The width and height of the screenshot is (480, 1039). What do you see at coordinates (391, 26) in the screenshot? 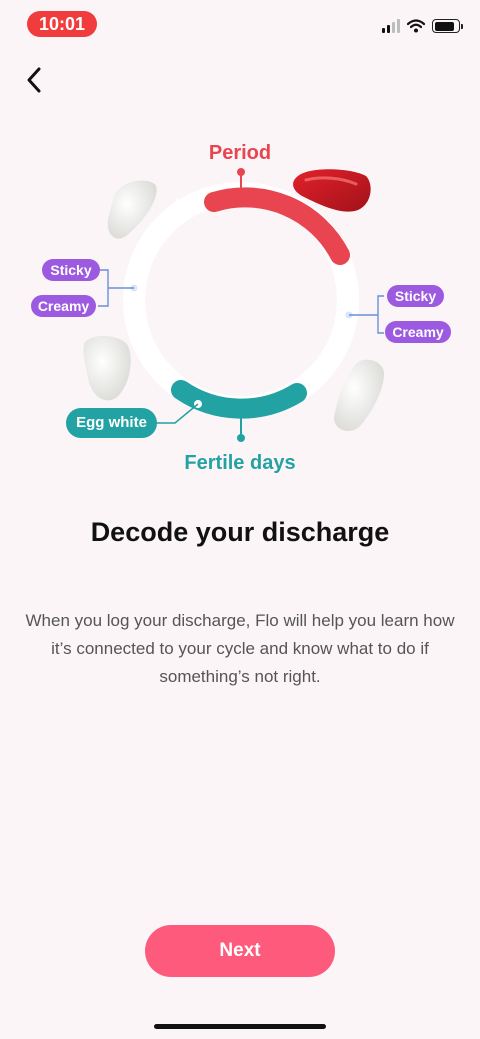
I see `cellular-signal-icon` at bounding box center [391, 26].